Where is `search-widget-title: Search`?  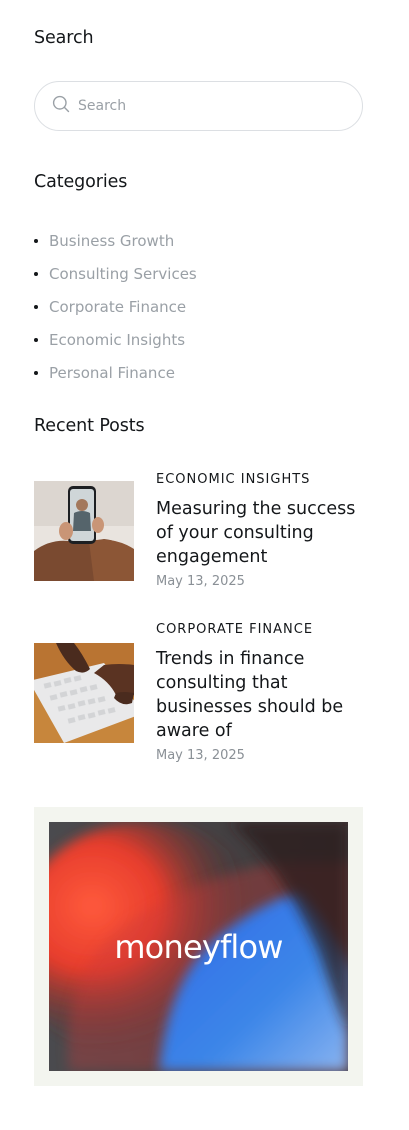 search-widget-title: Search is located at coordinates (64, 38).